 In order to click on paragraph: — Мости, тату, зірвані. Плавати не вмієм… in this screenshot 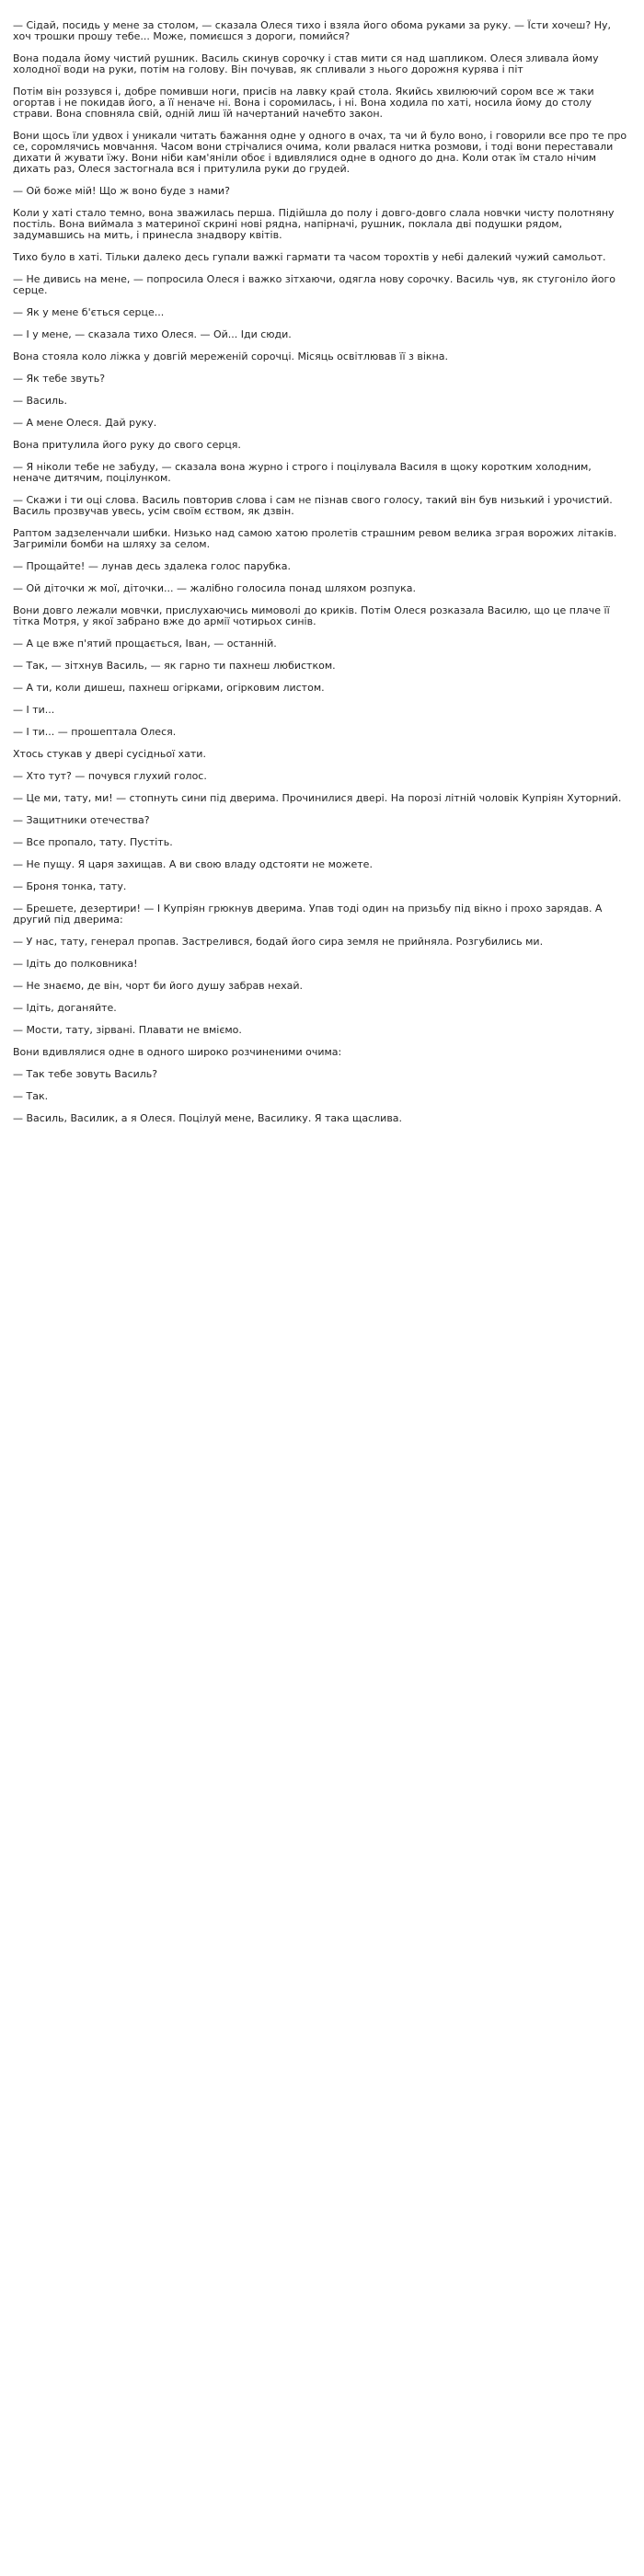, I will do `click(127, 1030)`.